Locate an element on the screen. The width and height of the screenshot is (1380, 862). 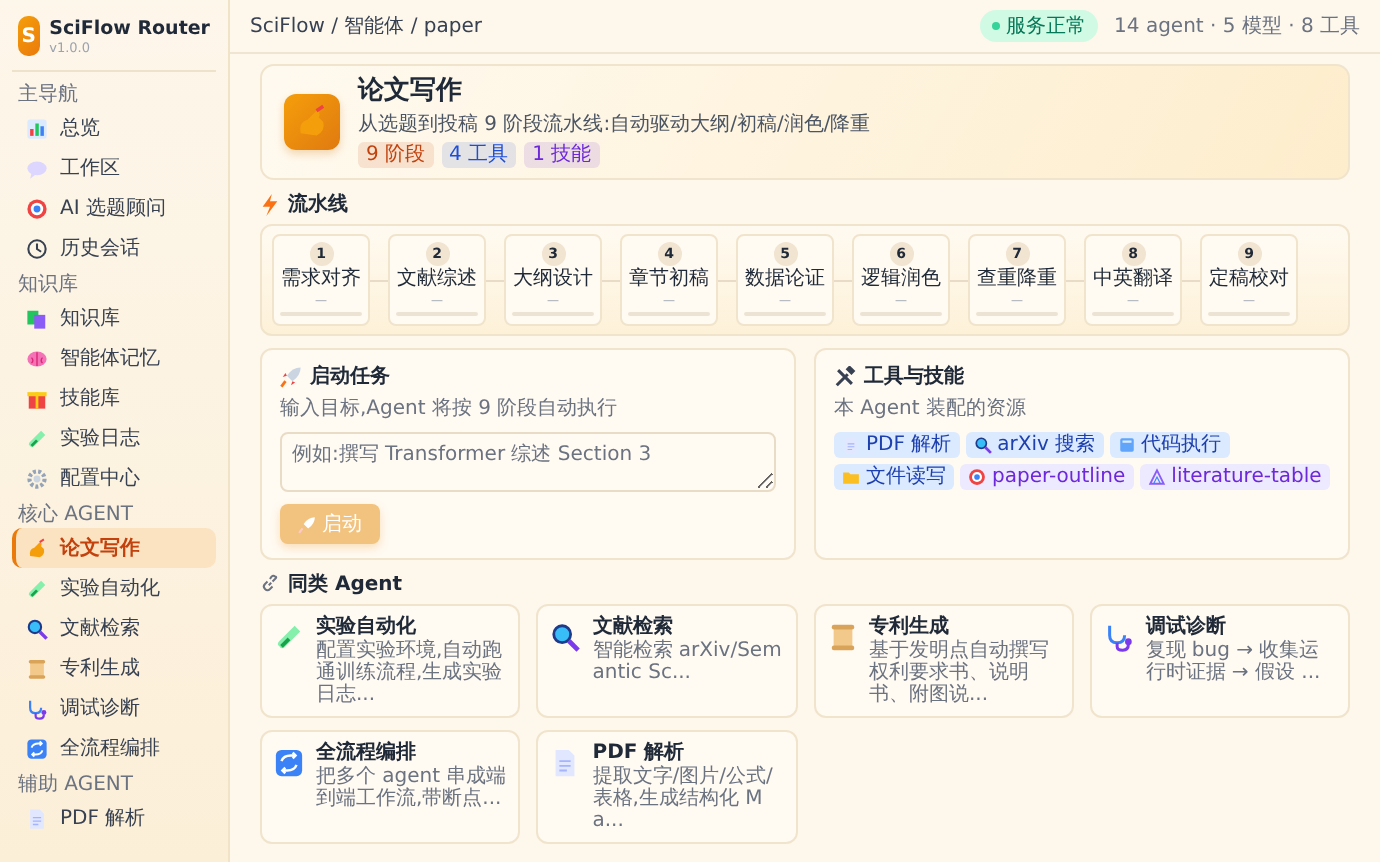
nav-item: 工作区 is located at coordinates (114, 168).